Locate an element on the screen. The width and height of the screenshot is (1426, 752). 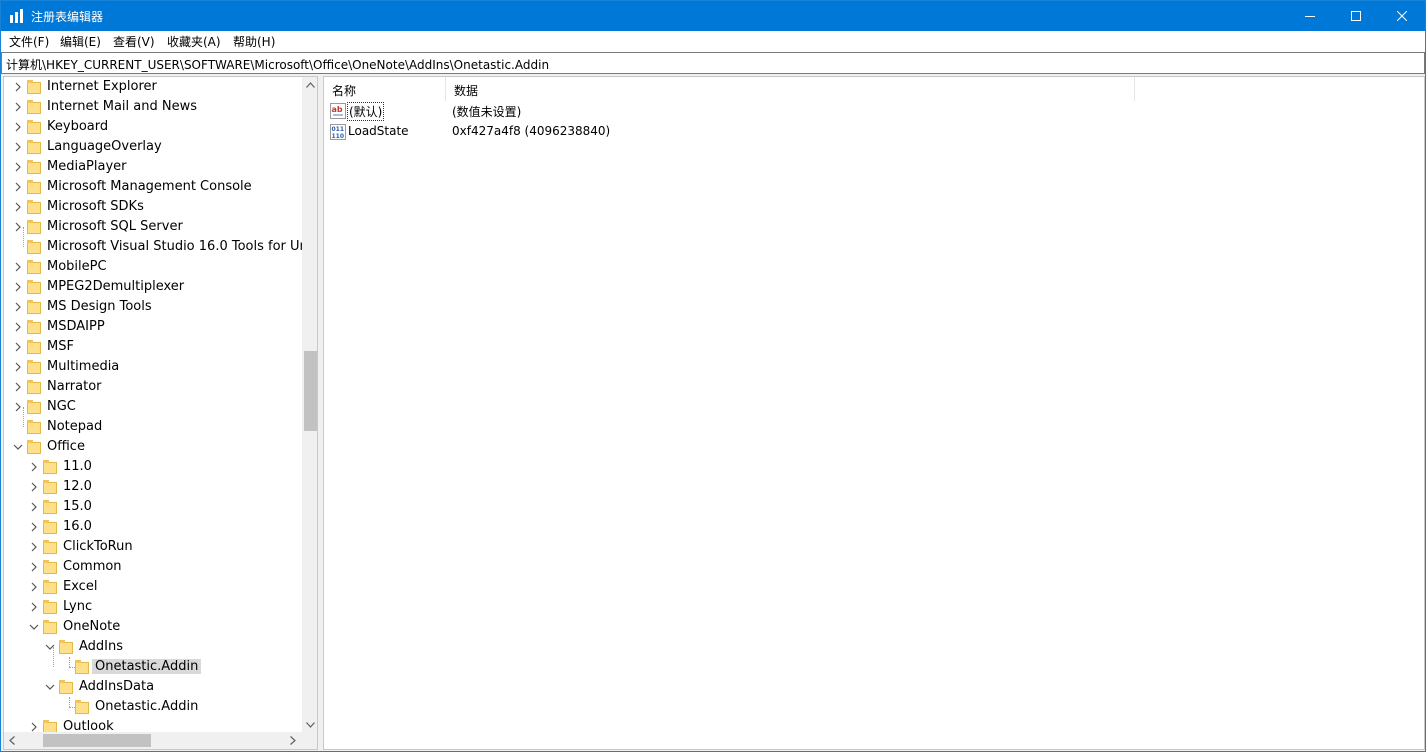
tree-node-label: Excel is located at coordinates (80, 586).